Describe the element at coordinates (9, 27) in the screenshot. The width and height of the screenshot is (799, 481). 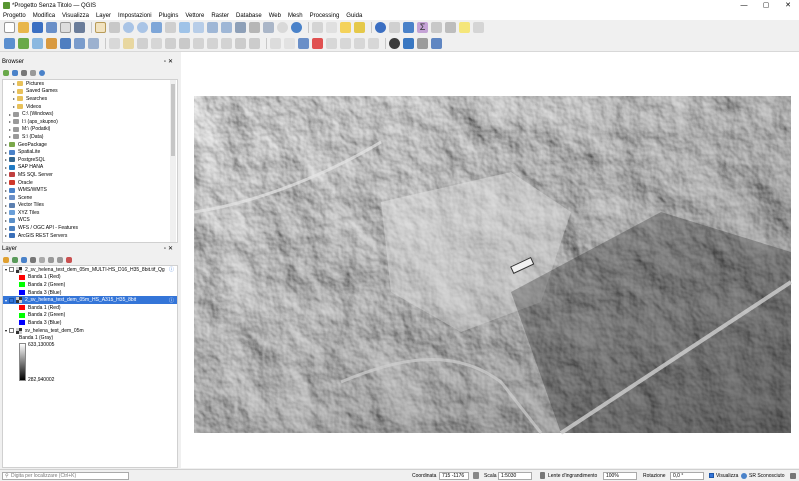
I see `new-project-icon` at that location.